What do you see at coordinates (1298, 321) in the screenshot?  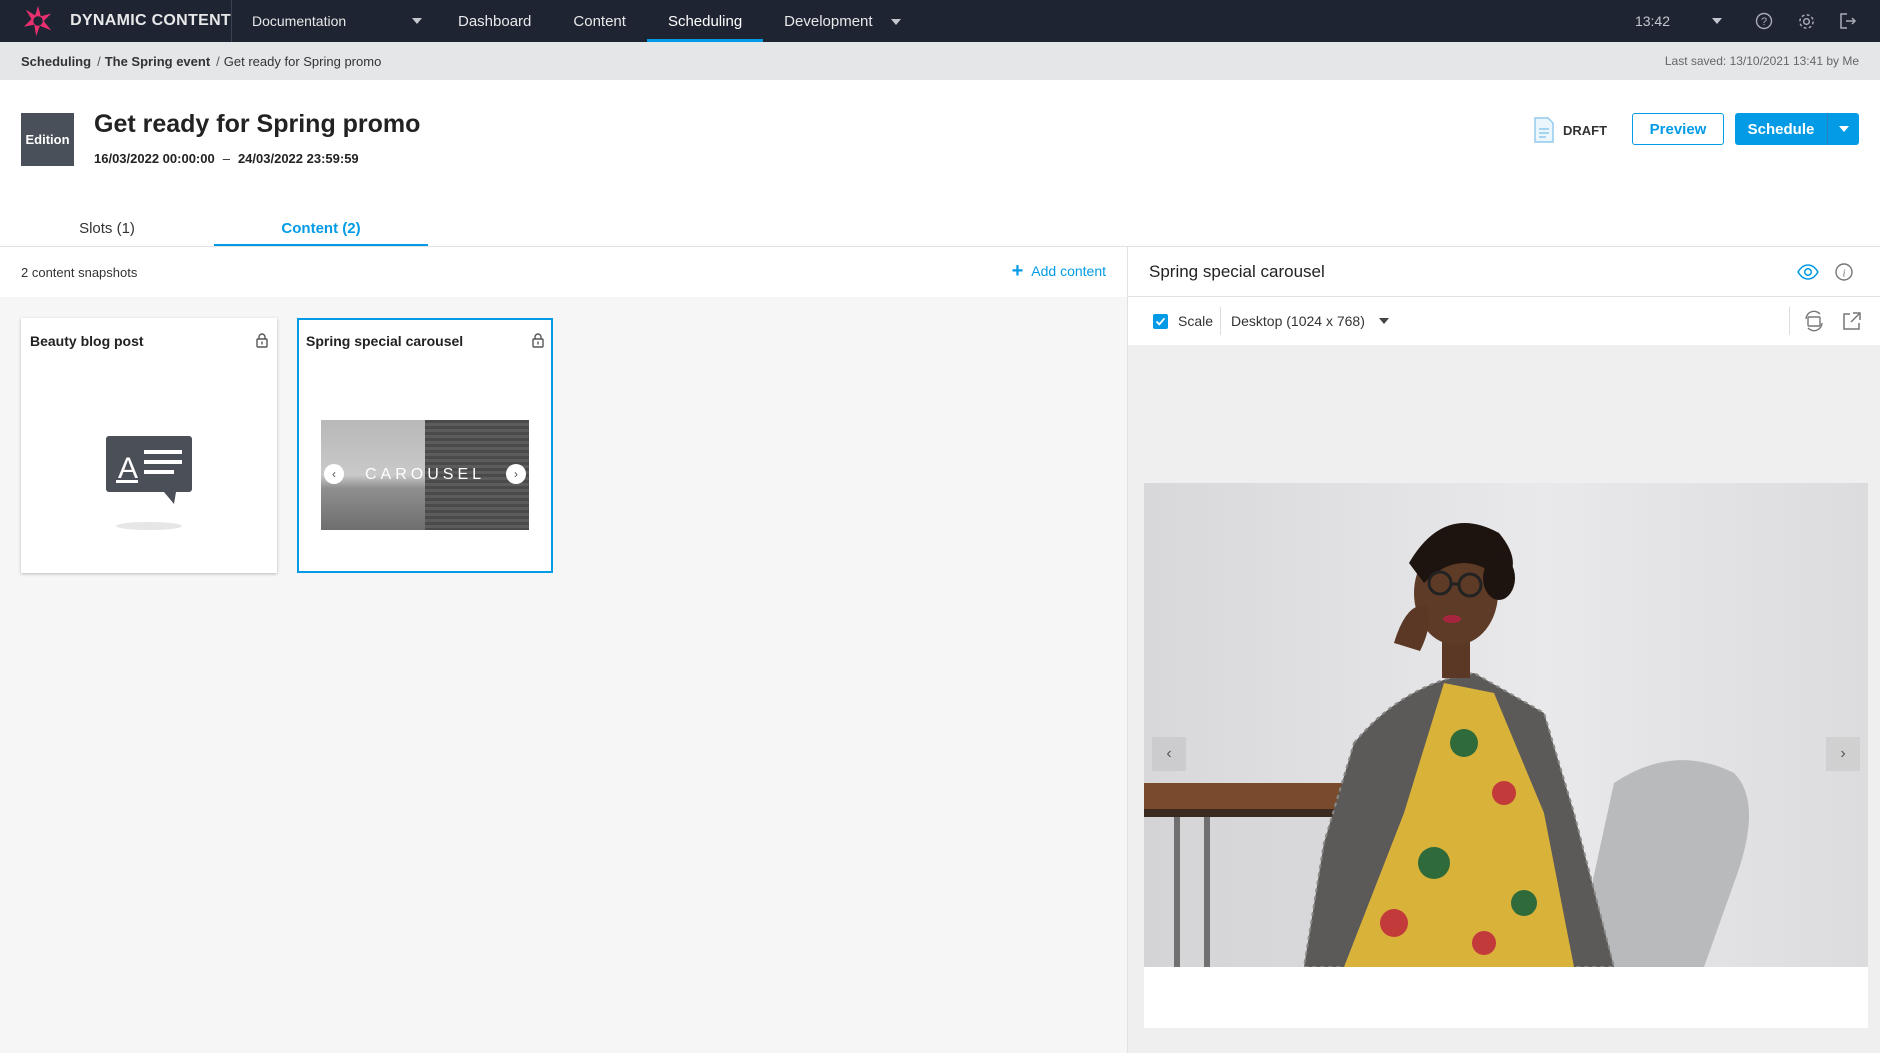 I see `device-select-value: Desktop (1024 x 768)` at bounding box center [1298, 321].